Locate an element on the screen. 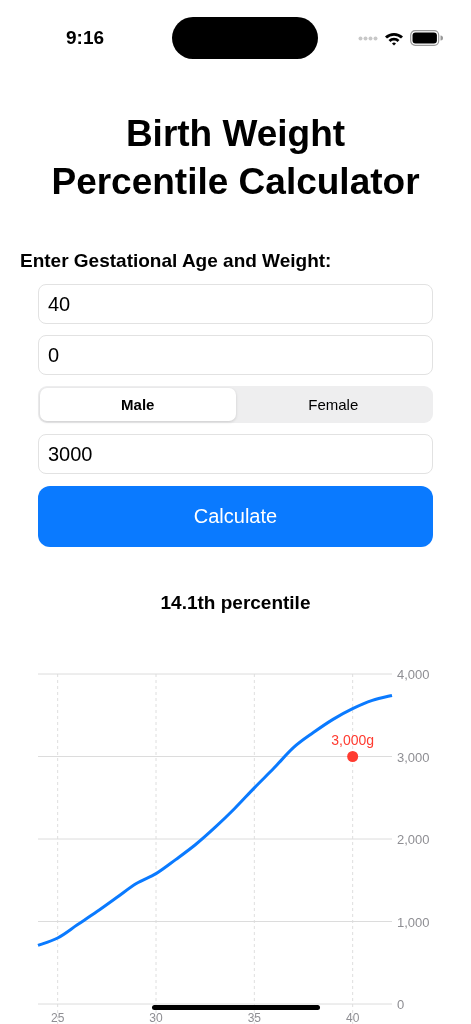  axis-label: 1,000 is located at coordinates (413, 922).